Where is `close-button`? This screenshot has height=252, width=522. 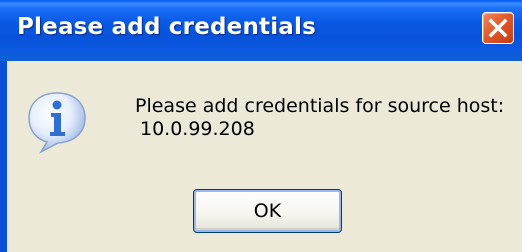 close-button is located at coordinates (498, 28).